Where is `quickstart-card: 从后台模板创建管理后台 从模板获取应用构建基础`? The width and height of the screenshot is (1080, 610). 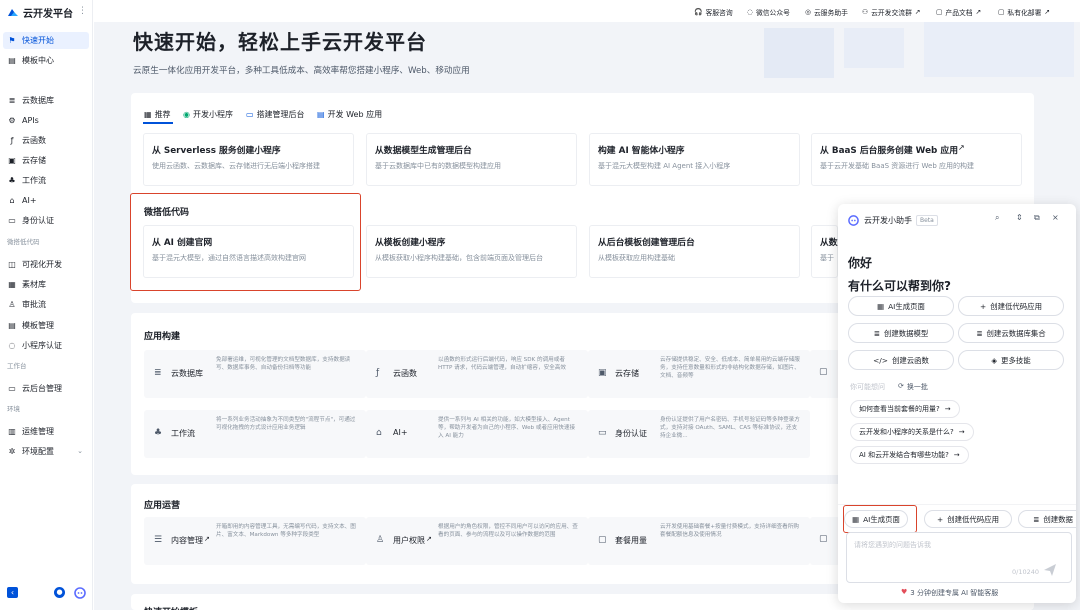 quickstart-card: 从后台模板创建管理后台 从模板获取应用构建基础 is located at coordinates (694, 251).